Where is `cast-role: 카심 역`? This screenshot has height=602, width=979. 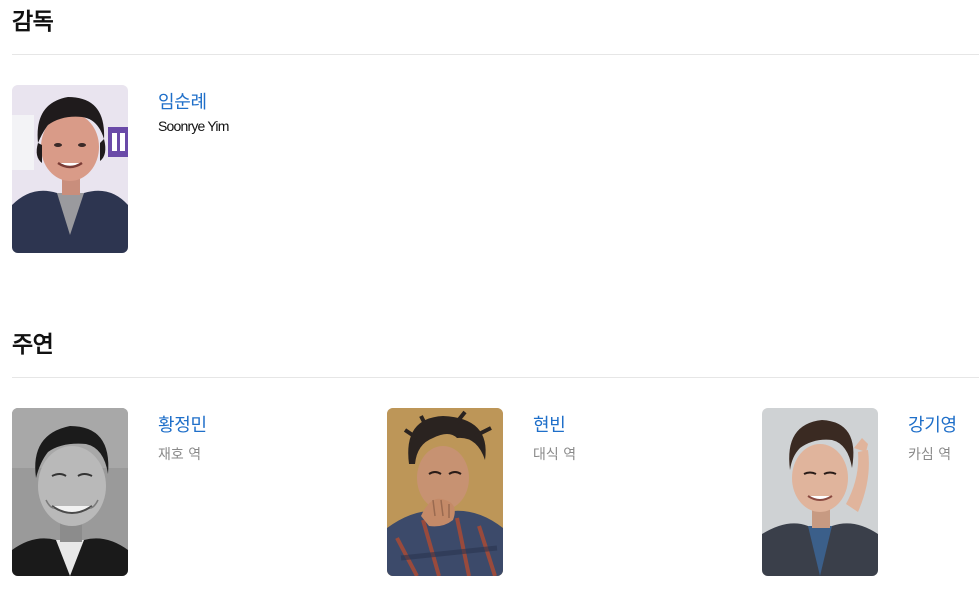
cast-role: 카심 역 is located at coordinates (930, 455).